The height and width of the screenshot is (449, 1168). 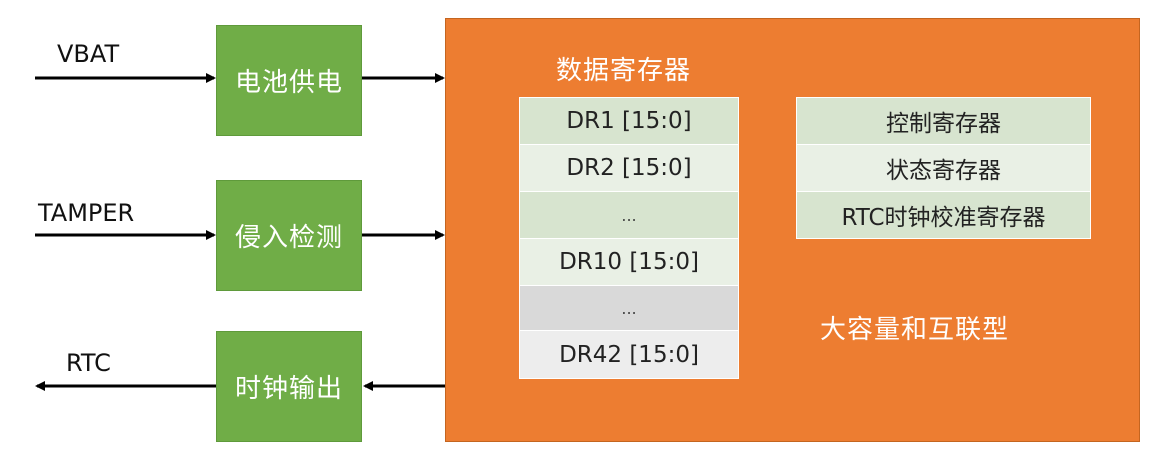 I want to click on data-register-cell: DR10 [15:0], so click(x=629, y=262).